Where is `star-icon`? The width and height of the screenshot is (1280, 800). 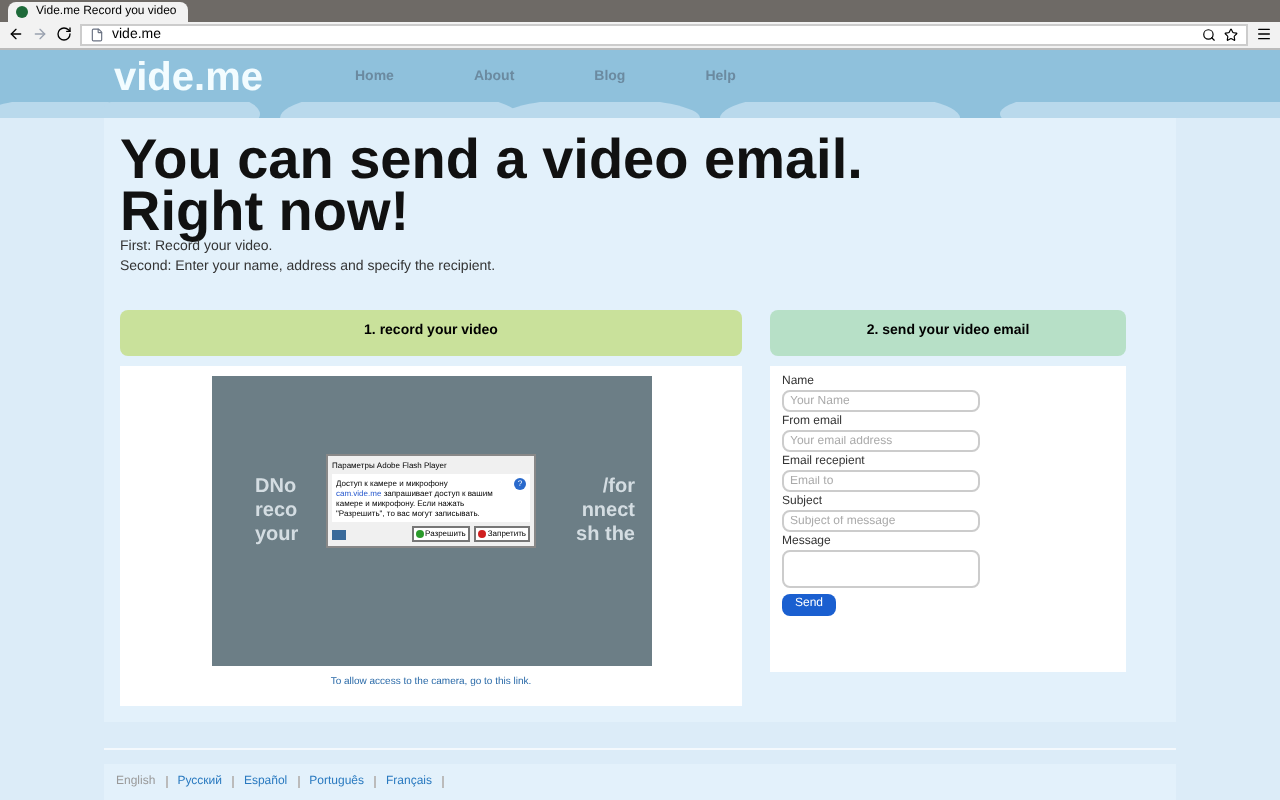 star-icon is located at coordinates (1231, 34).